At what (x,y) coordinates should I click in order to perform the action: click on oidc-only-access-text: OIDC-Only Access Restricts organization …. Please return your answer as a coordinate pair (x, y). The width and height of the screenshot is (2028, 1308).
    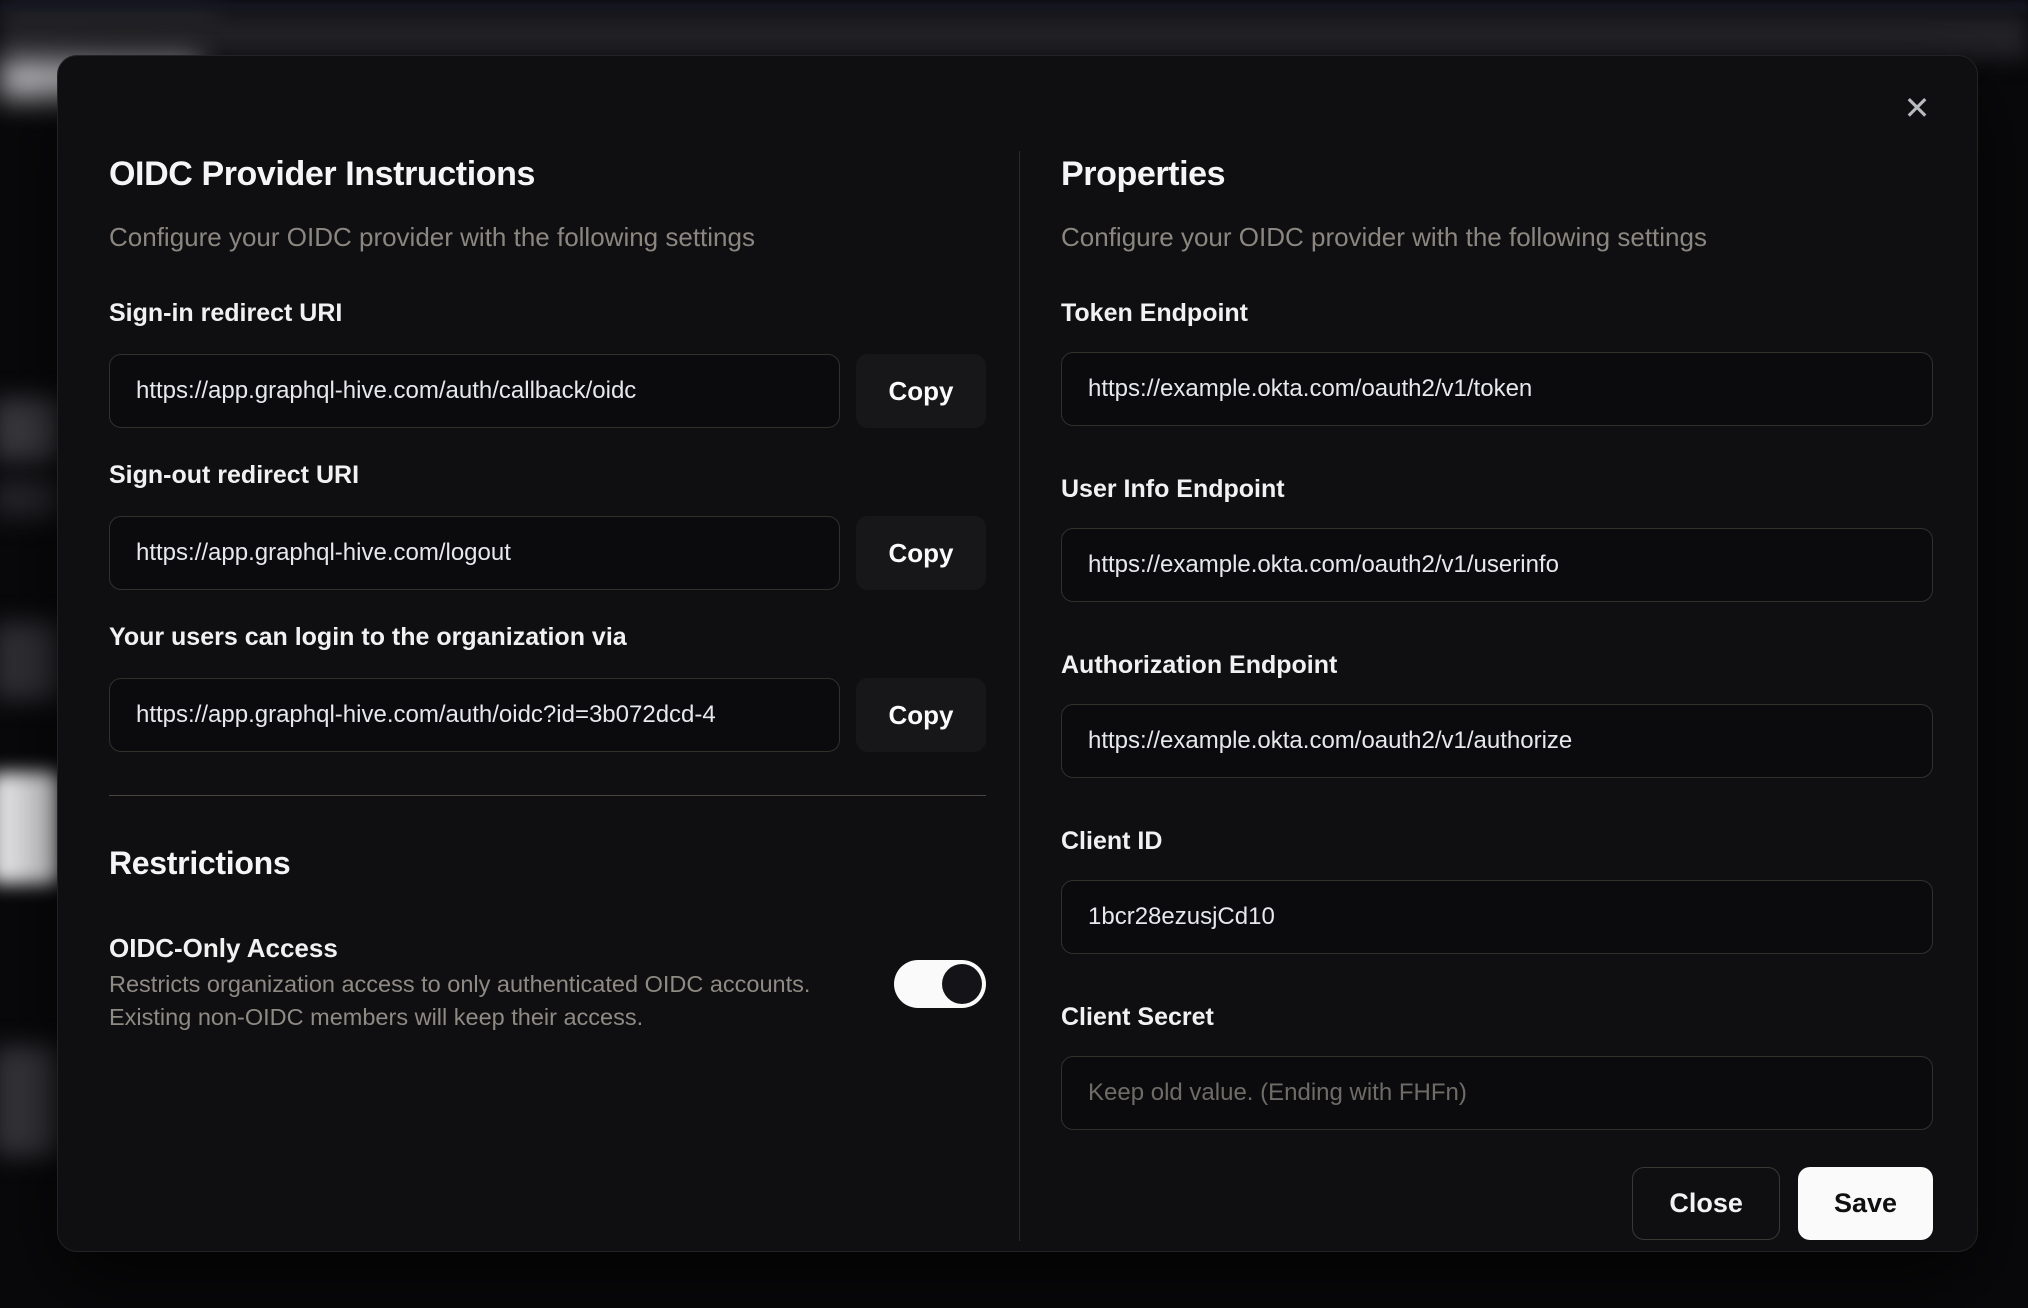
    Looking at the image, I should click on (479, 983).